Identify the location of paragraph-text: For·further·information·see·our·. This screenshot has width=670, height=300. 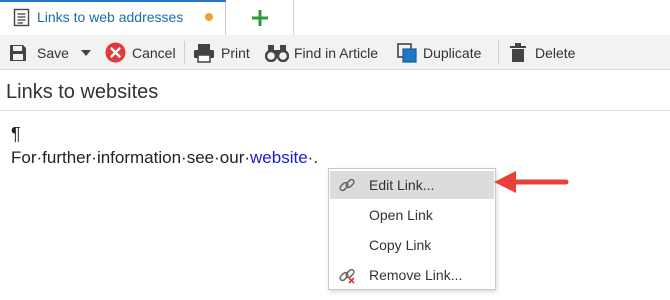
(131, 157).